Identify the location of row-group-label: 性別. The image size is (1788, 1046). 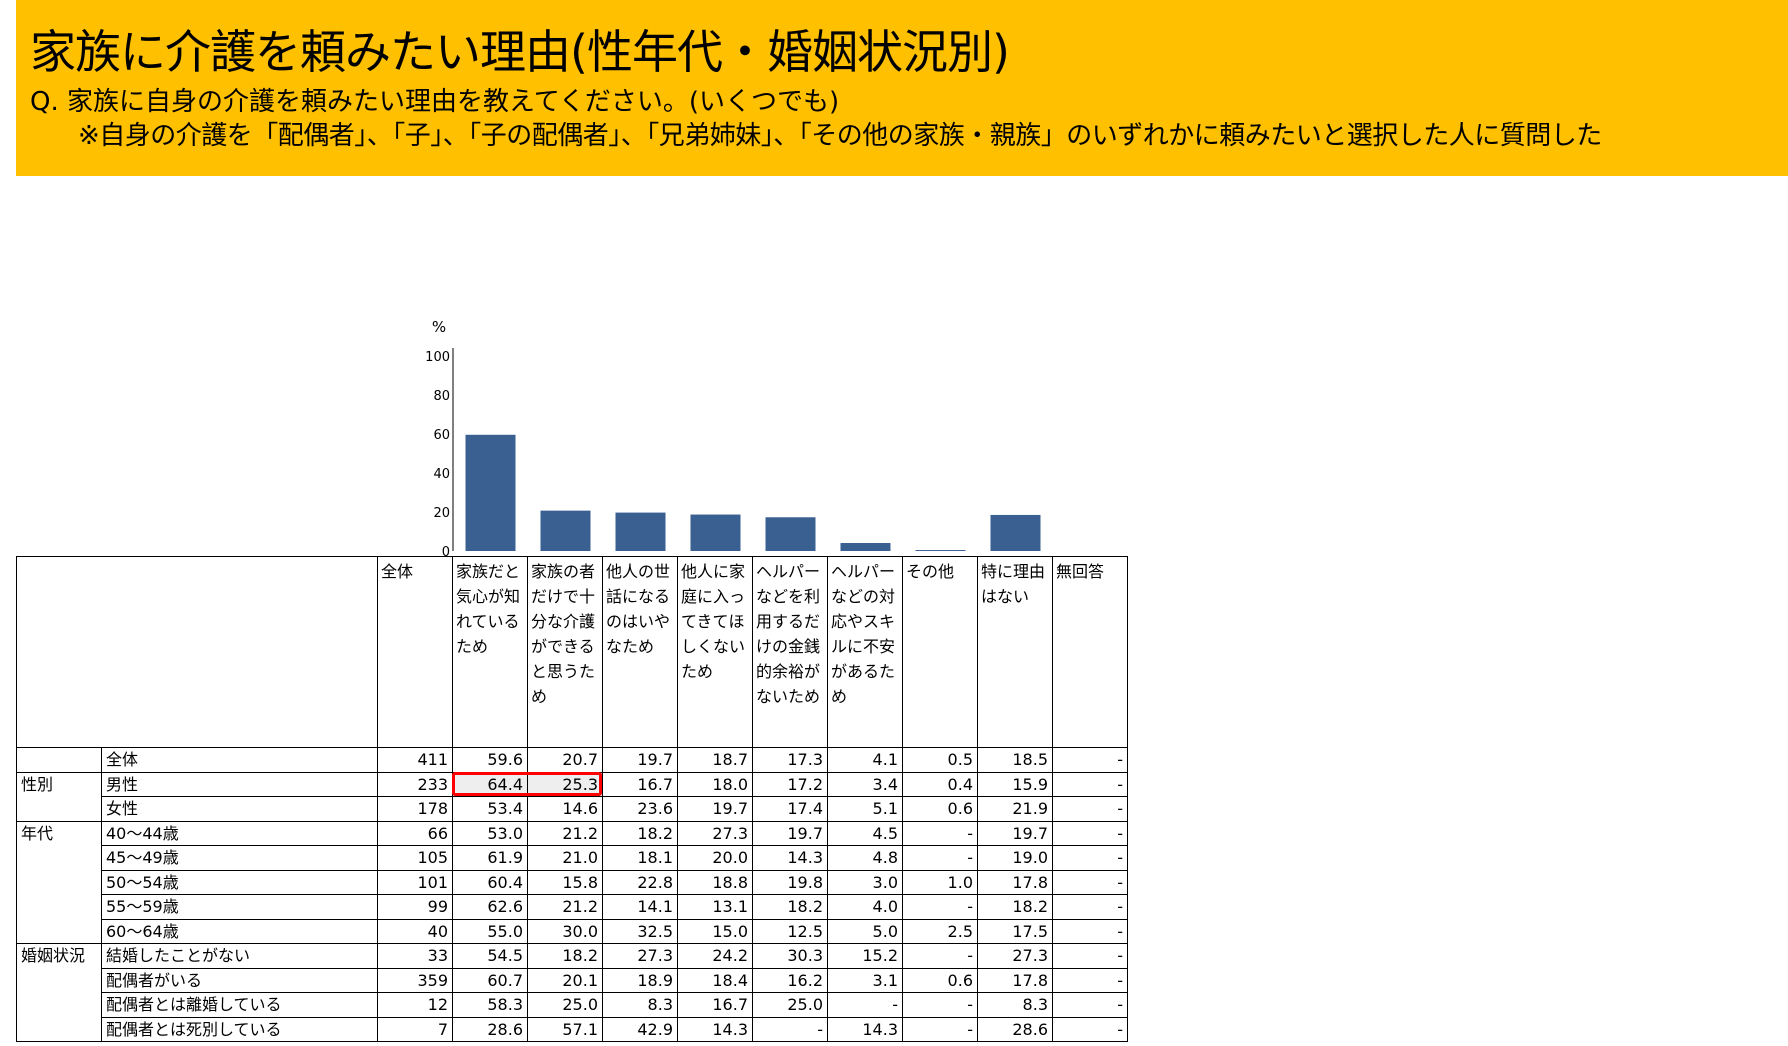
(59, 784).